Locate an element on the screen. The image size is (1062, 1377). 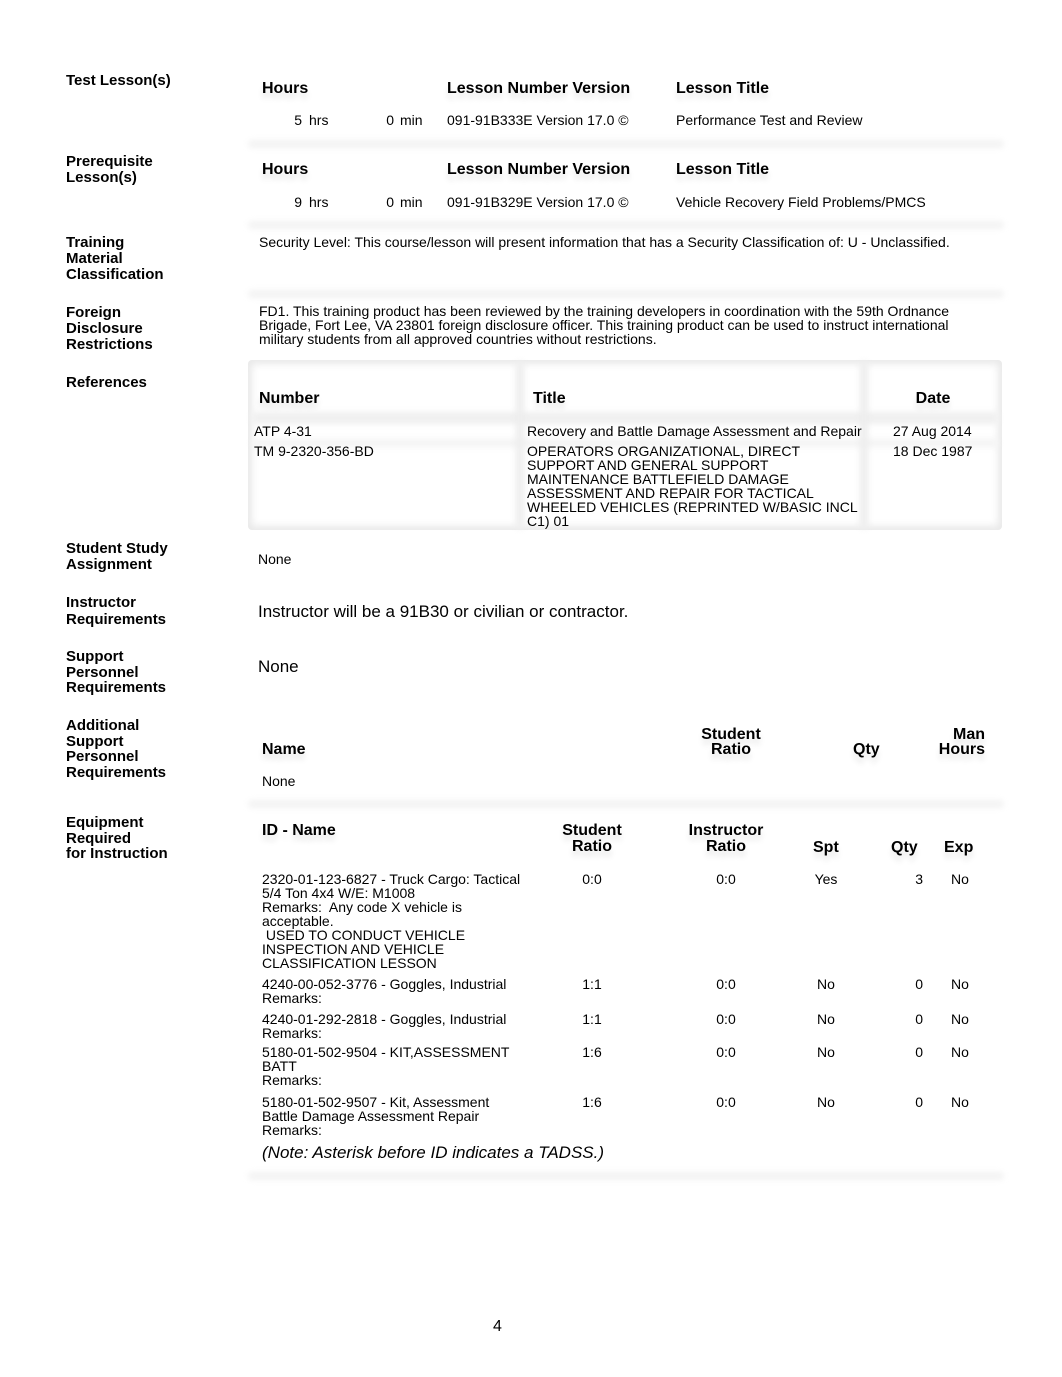
equipment-instructor-ratio-header: Instructor Ratio is located at coordinates (726, 839).